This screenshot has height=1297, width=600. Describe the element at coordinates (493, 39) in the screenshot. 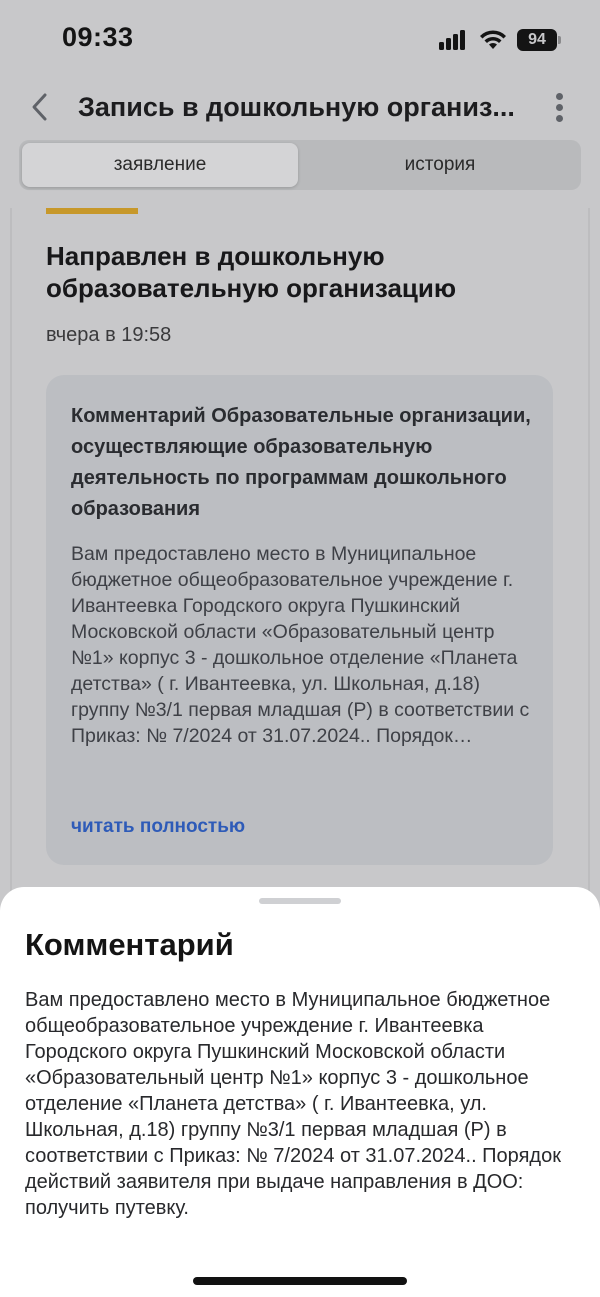

I see `wifi-icon` at that location.